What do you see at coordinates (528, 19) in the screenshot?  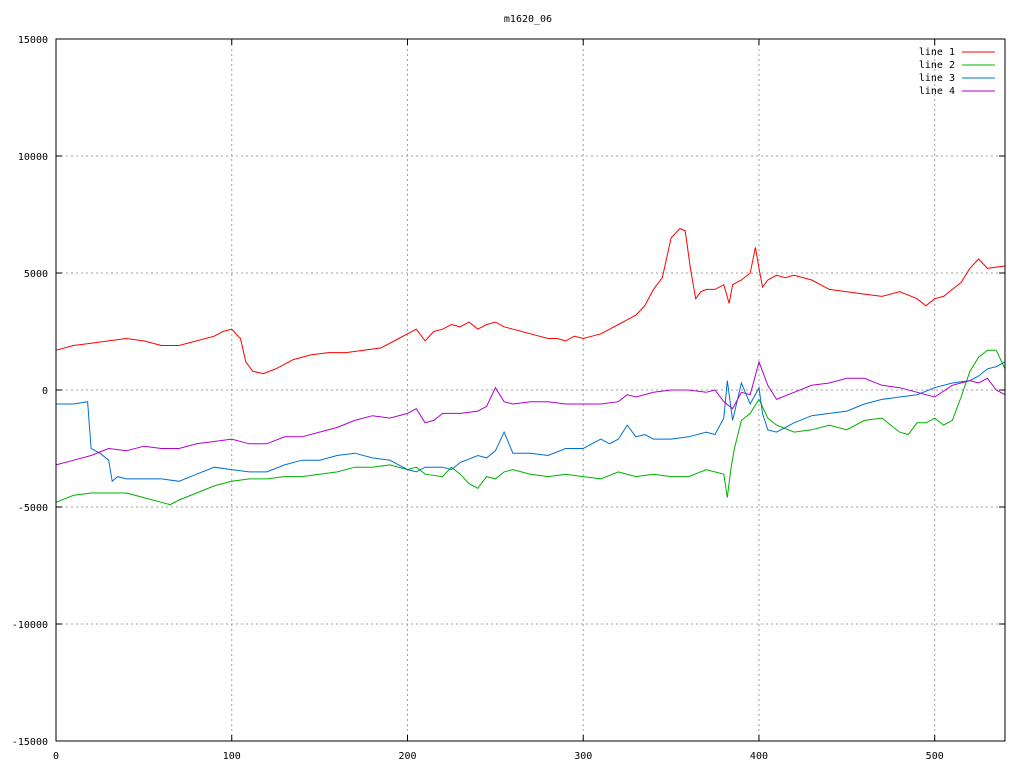 I see `chart-title: m1620_06` at bounding box center [528, 19].